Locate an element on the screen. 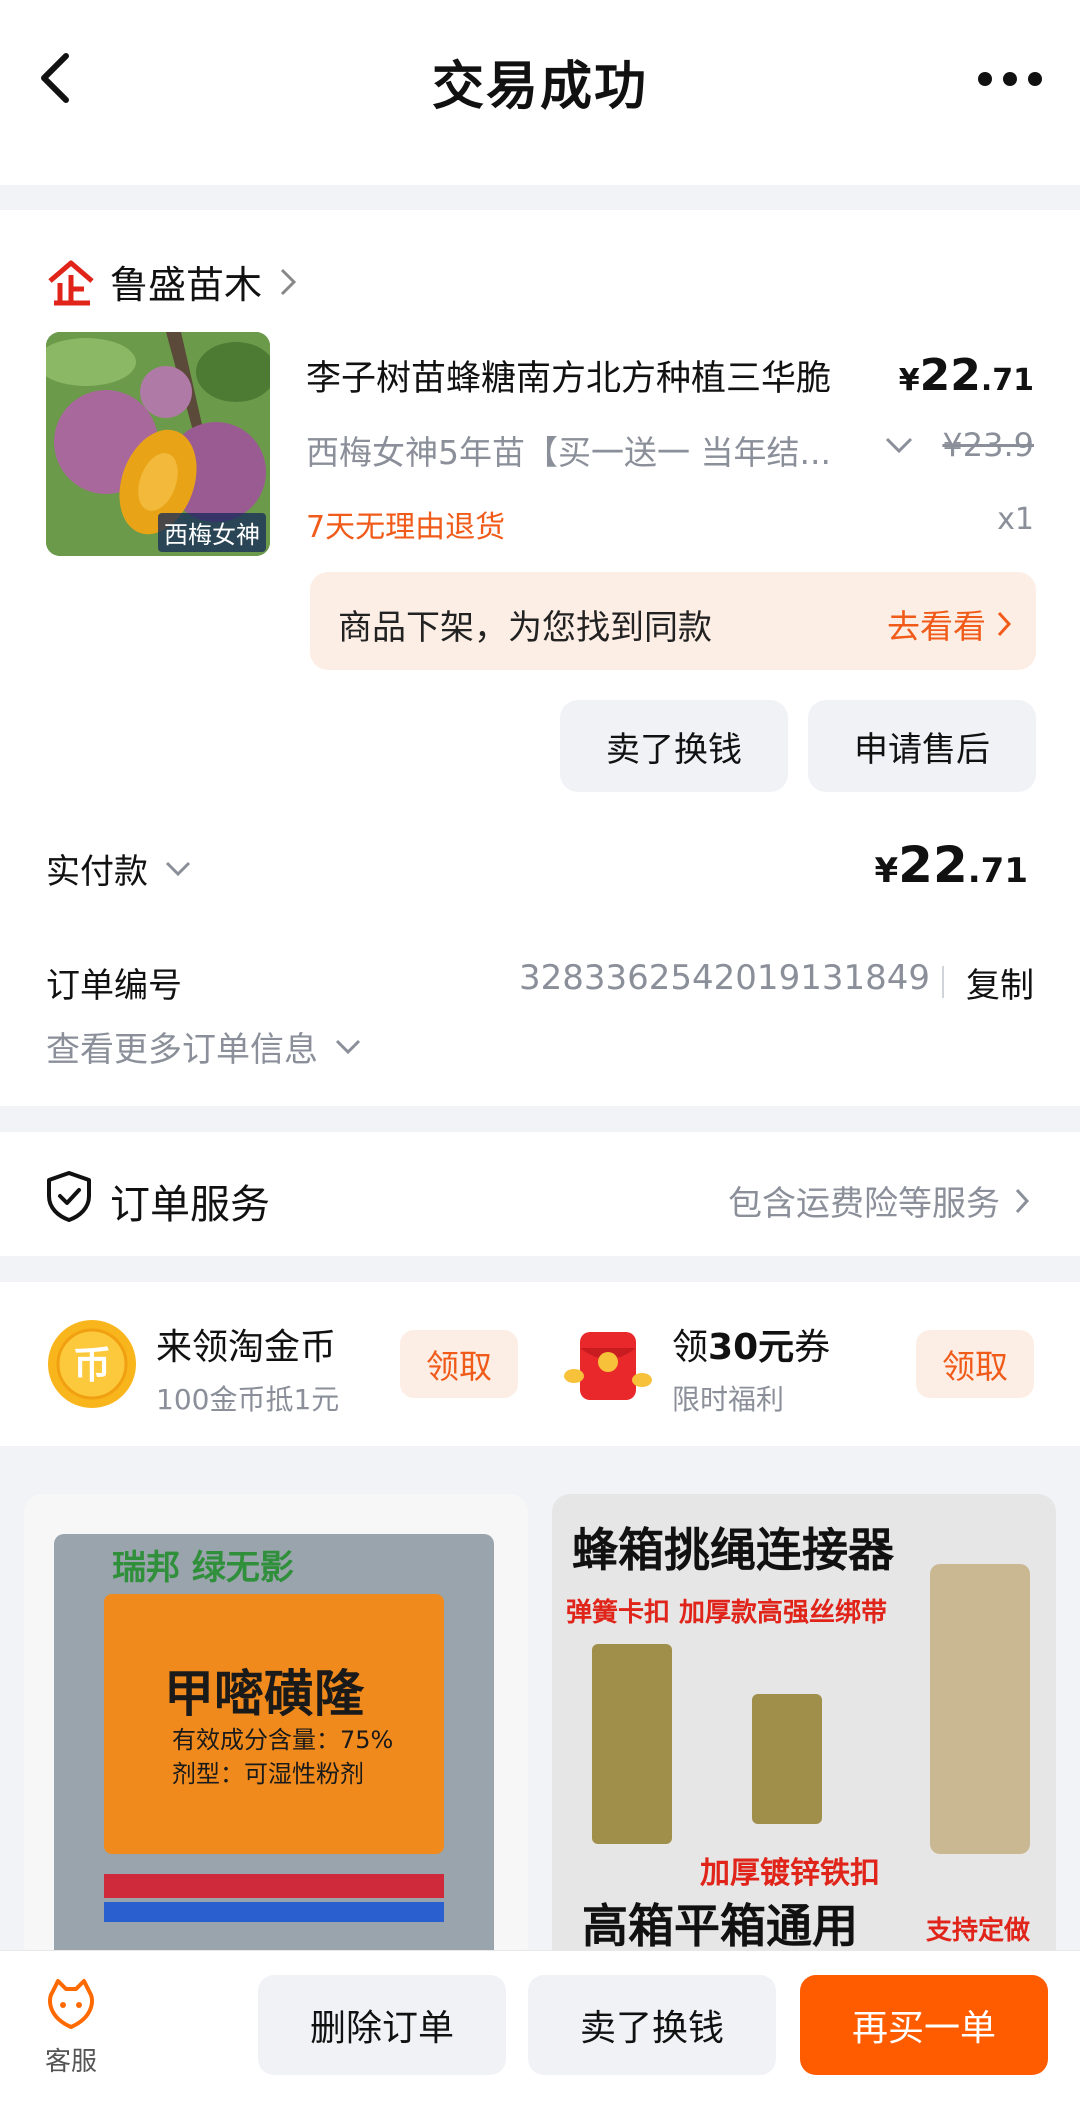 This screenshot has width=1080, height=2118. page-title: 交易成功 is located at coordinates (539, 87).